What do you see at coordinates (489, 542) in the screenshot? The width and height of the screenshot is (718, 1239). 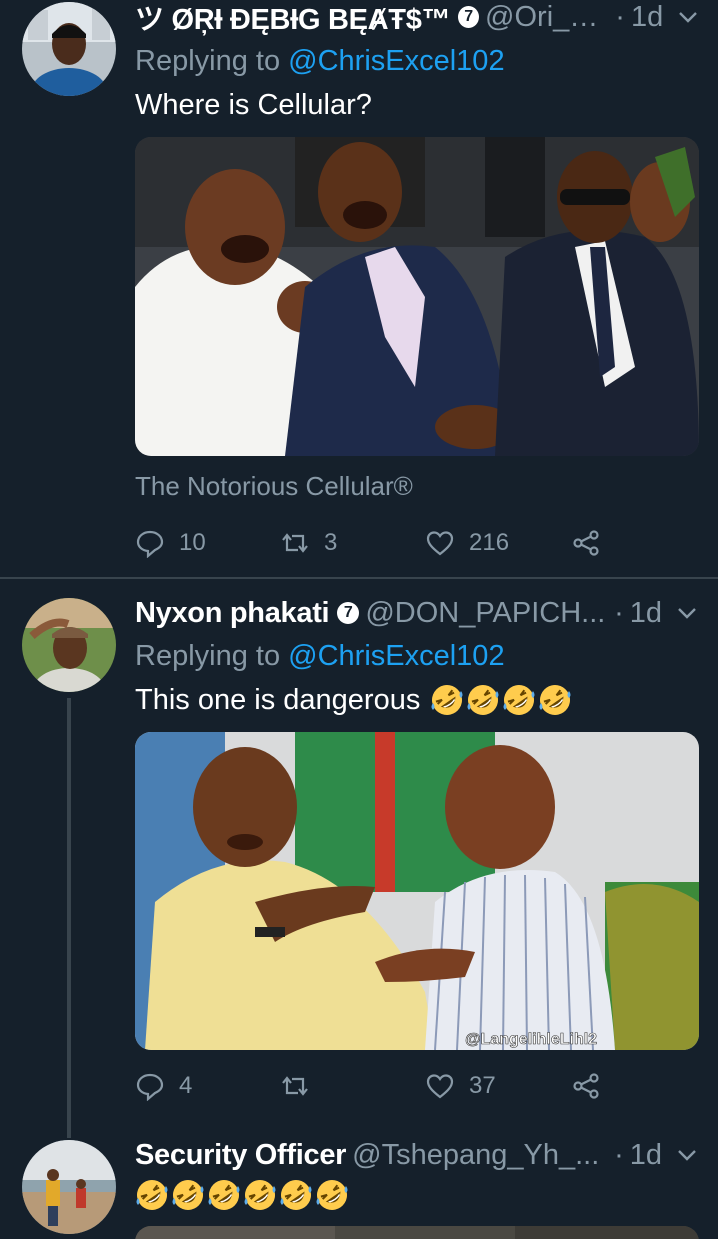 I see `like-count: 216` at bounding box center [489, 542].